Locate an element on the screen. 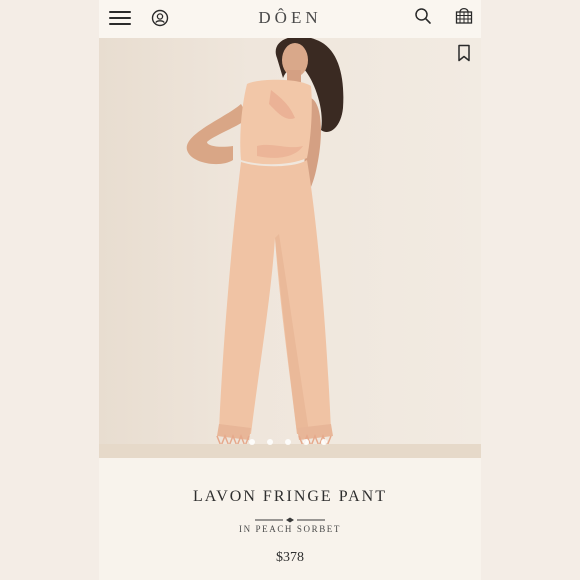  bookmark-icon is located at coordinates (464, 53).